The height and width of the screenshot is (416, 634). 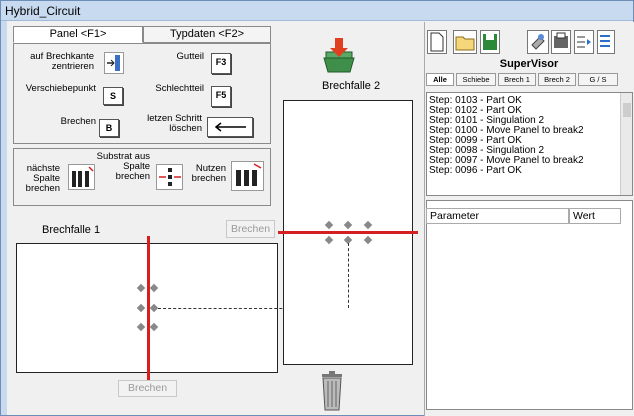 What do you see at coordinates (123, 166) in the screenshot?
I see `substrate-label: Substrat aus Spalte brechen` at bounding box center [123, 166].